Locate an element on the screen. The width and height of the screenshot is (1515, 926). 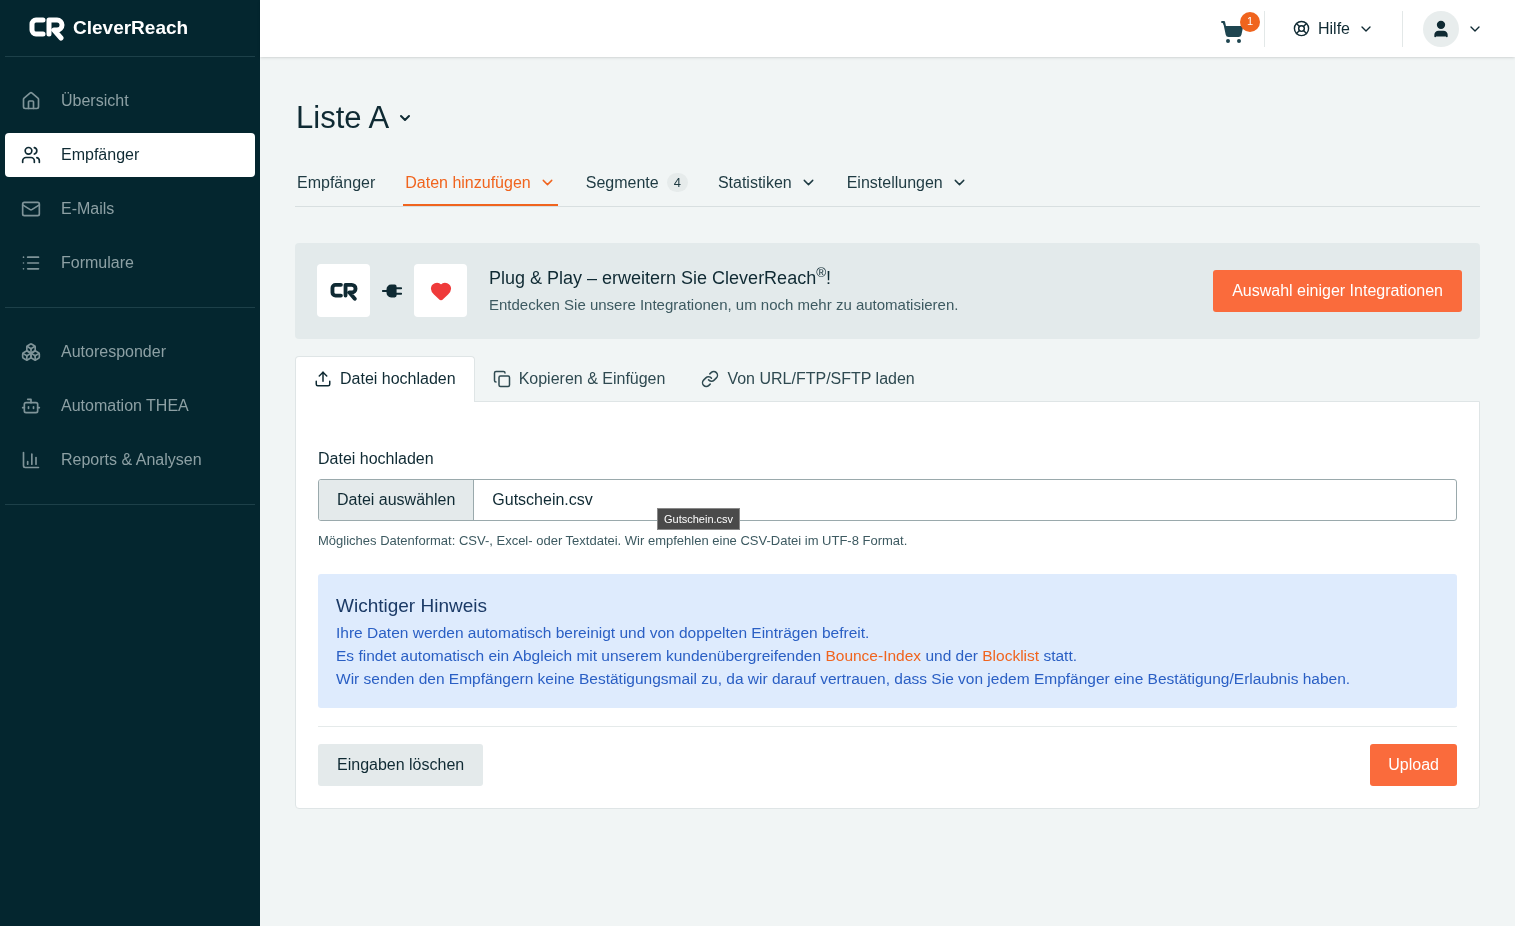
copy-icon is located at coordinates (501, 378).